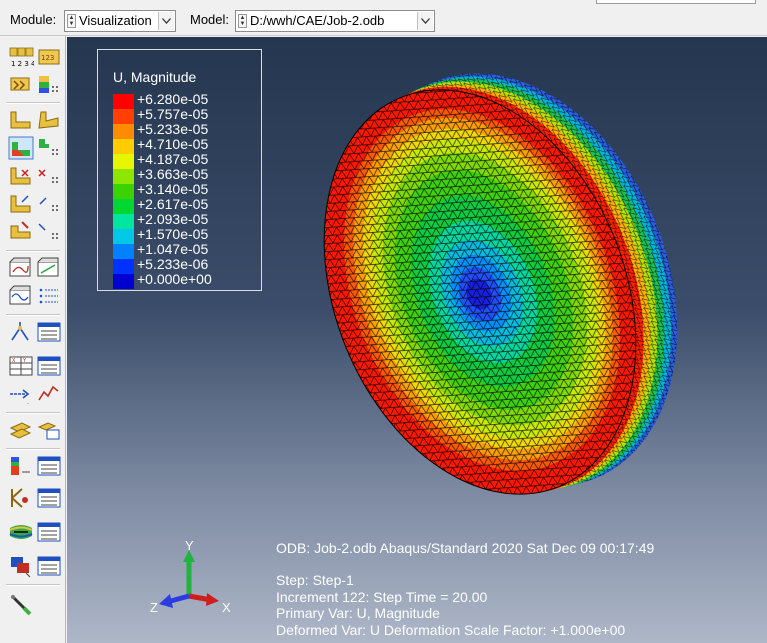  I want to click on model-combo: ▲ ▼ D:/wwh/CAE/Job-2.odb, so click(335, 21).